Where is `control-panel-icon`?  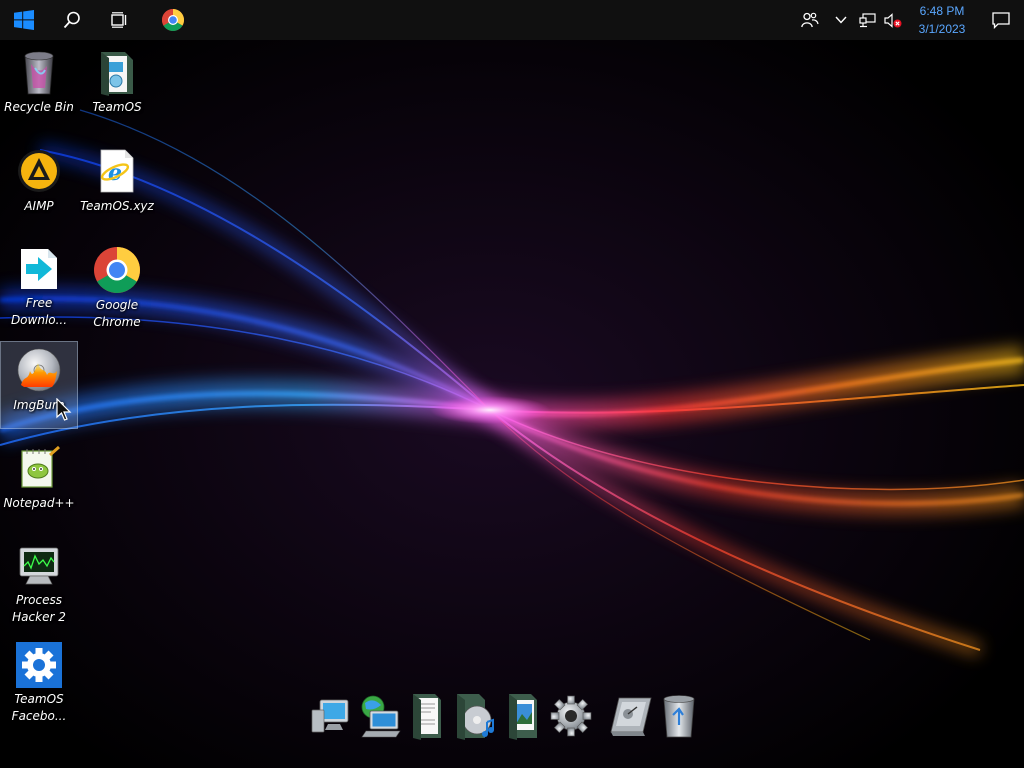
control-panel-icon is located at coordinates (631, 716).